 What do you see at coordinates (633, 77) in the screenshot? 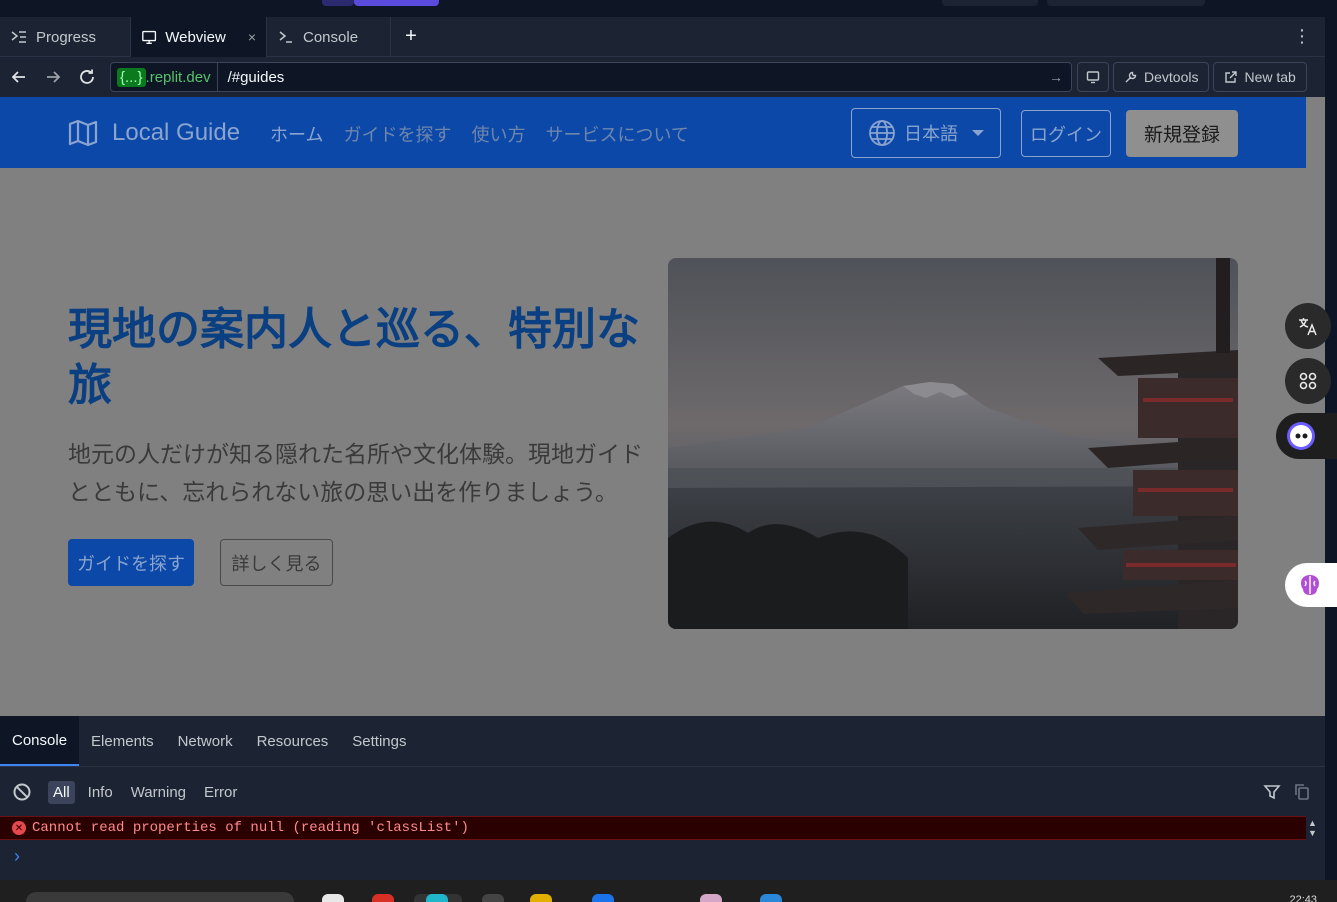
I see `url-path: /#guides` at bounding box center [633, 77].